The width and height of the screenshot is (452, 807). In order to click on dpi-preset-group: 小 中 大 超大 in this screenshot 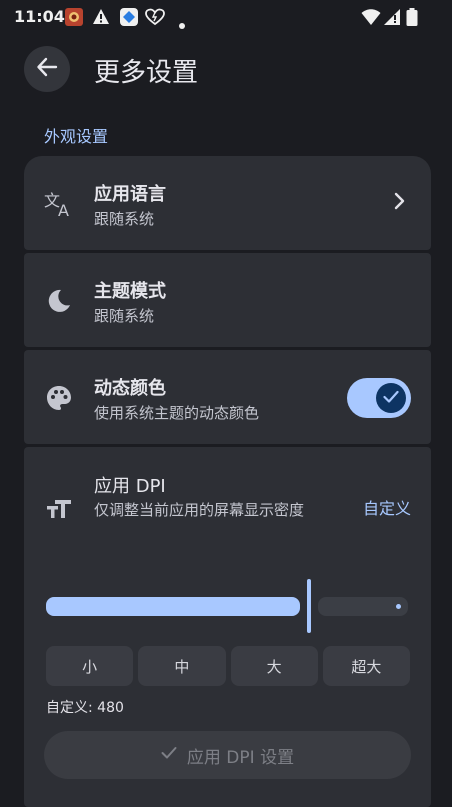, I will do `click(228, 666)`.